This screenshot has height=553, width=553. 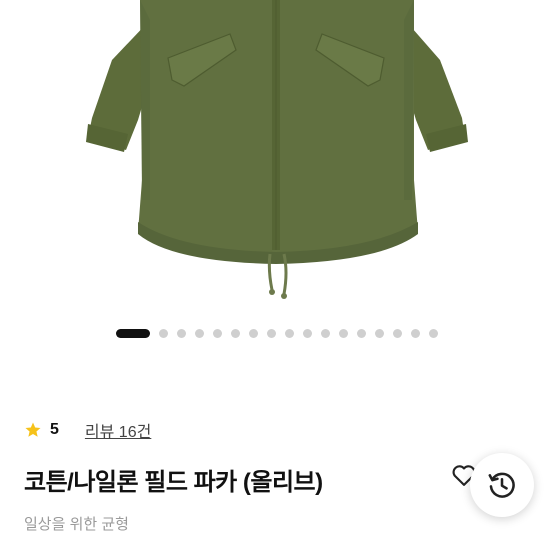 What do you see at coordinates (76, 524) in the screenshot?
I see `product-subtitle: 일상을 위한 균형` at bounding box center [76, 524].